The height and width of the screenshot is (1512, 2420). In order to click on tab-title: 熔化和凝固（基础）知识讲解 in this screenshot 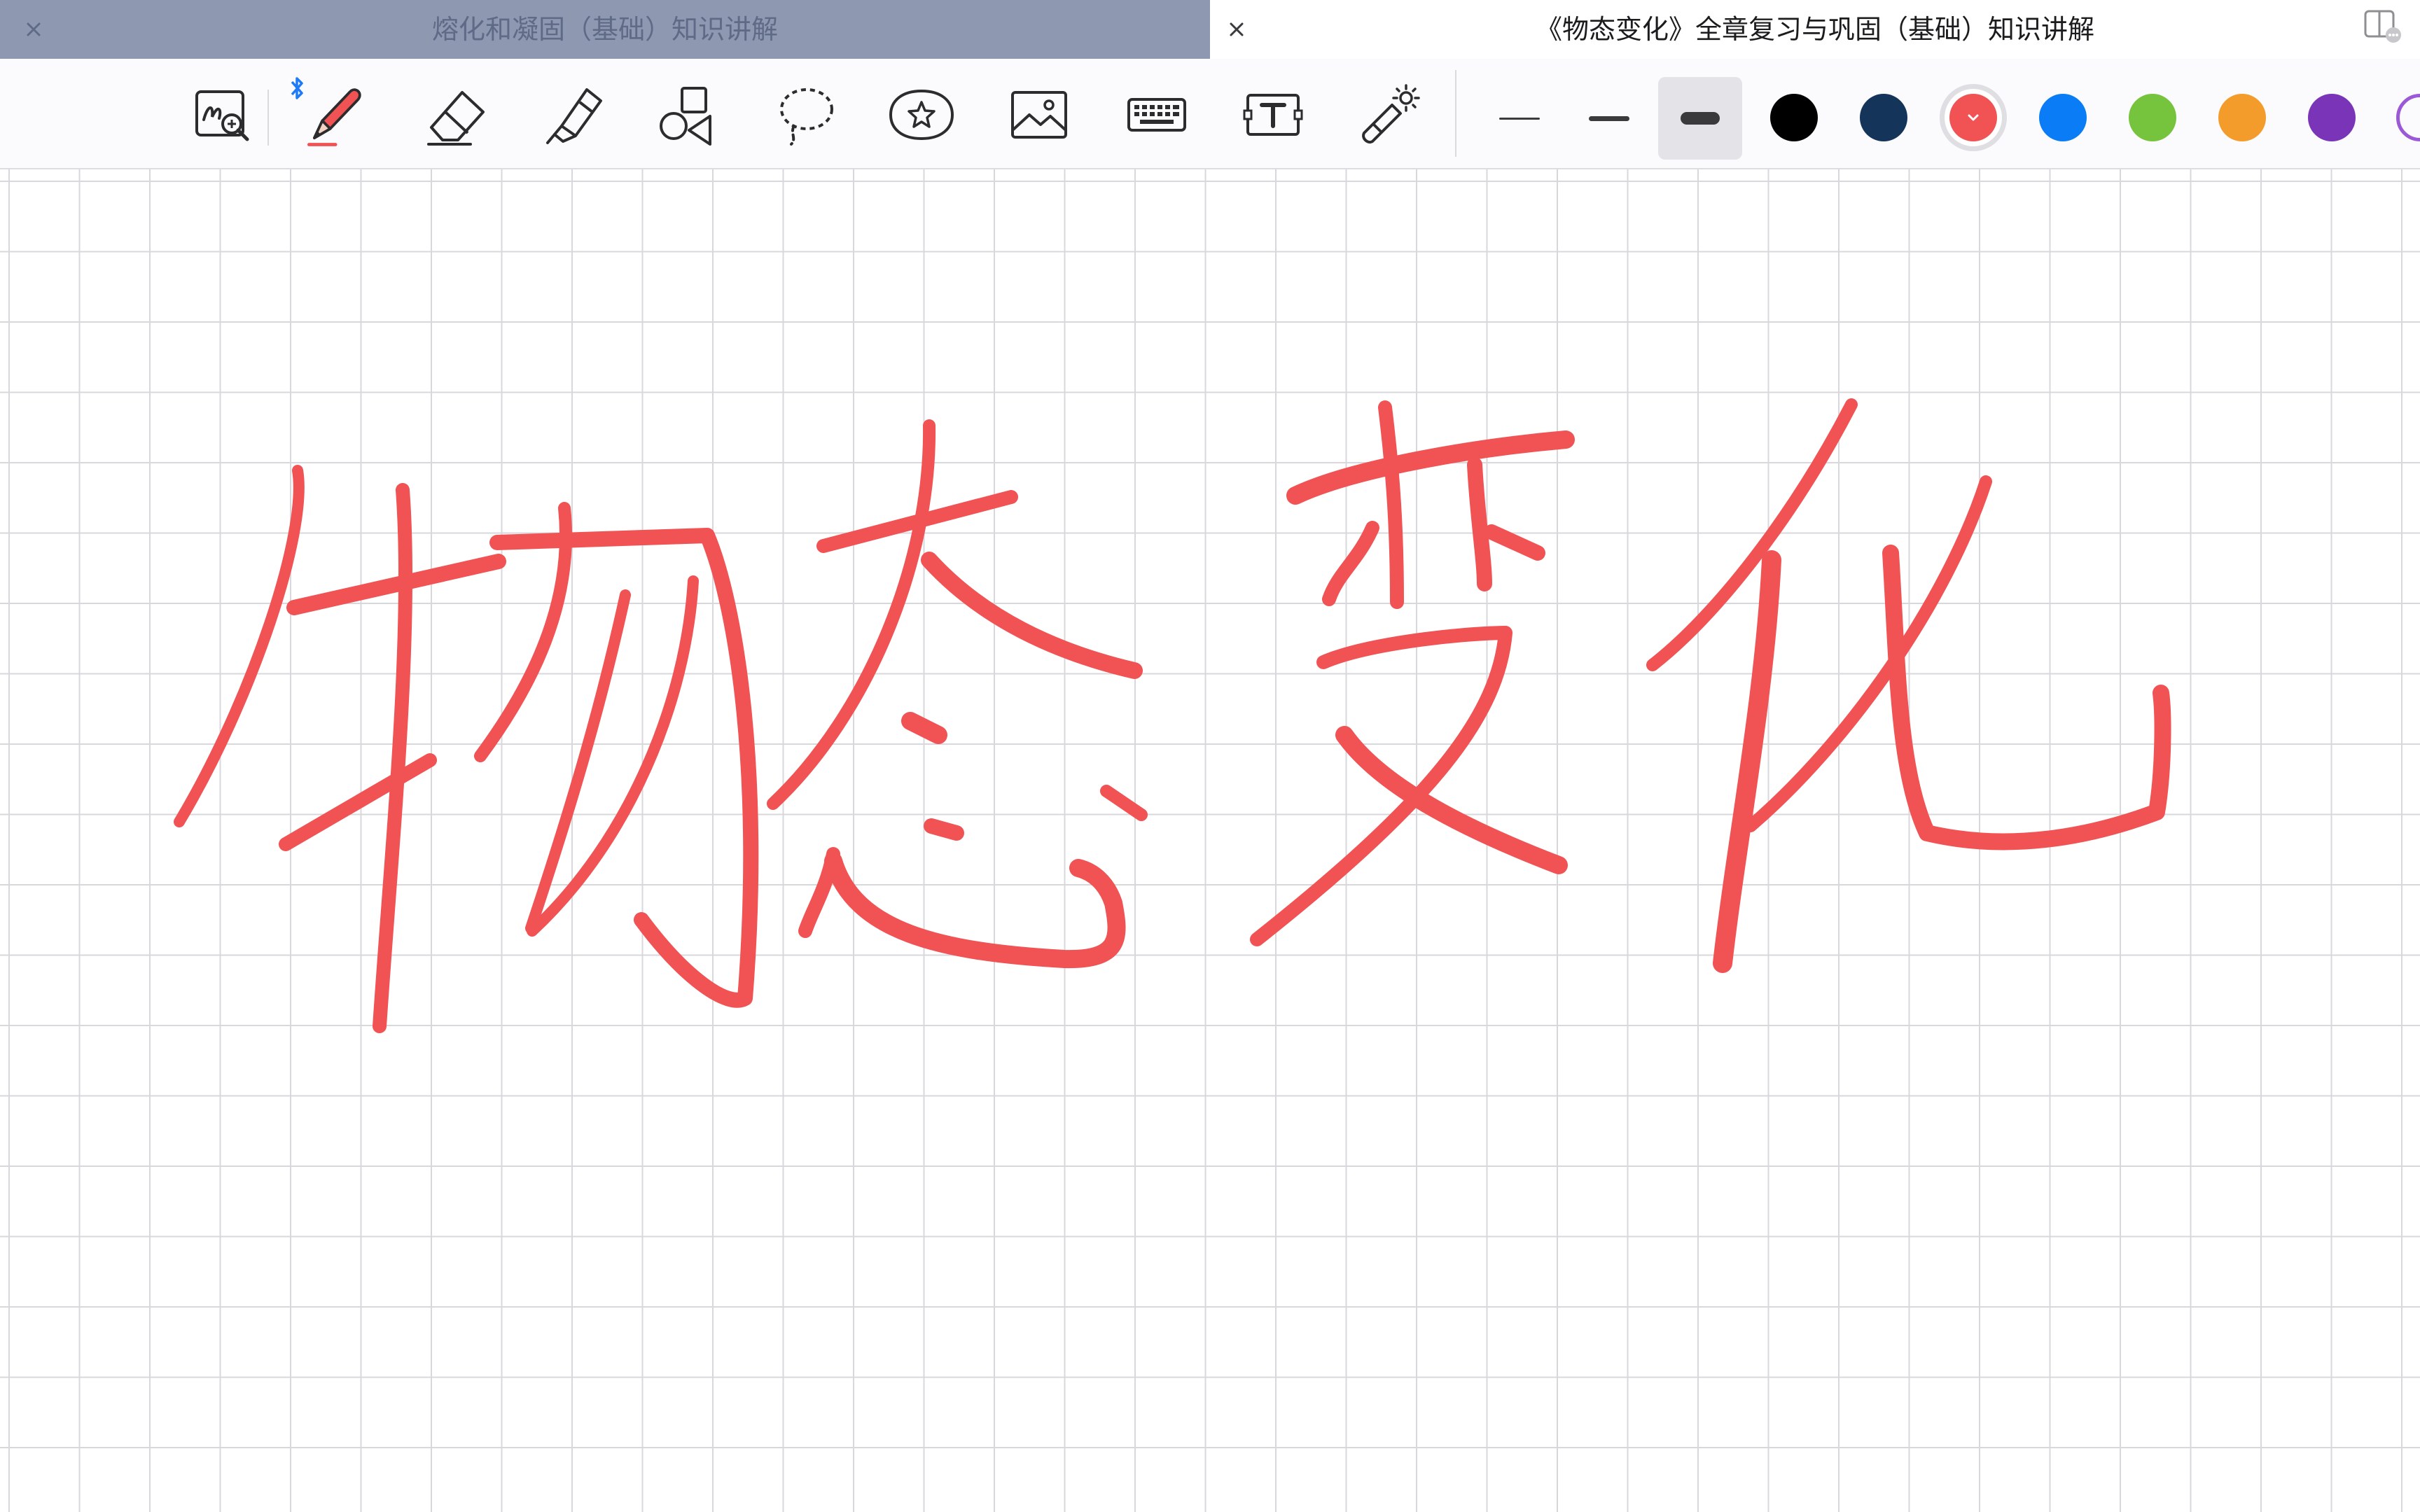, I will do `click(604, 29)`.